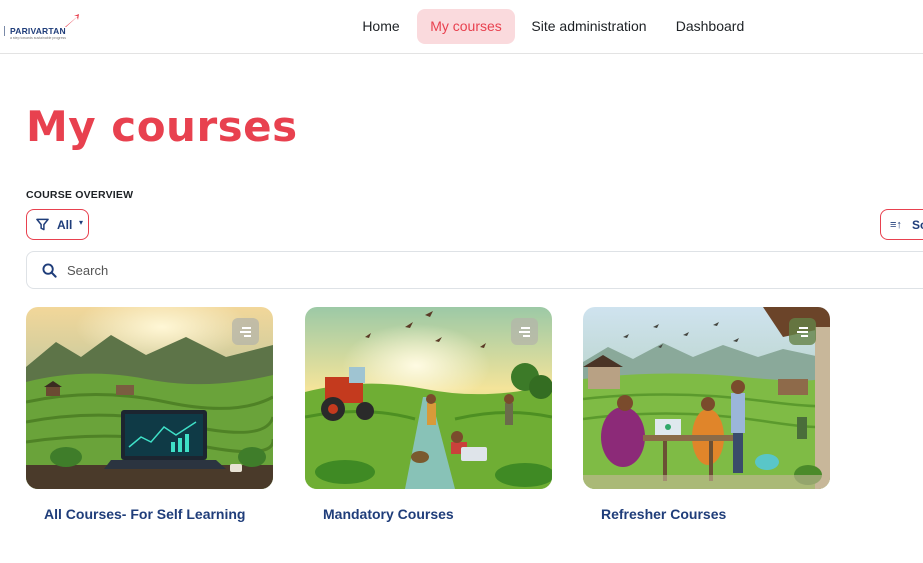 The height and width of the screenshot is (563, 923). Describe the element at coordinates (149, 398) in the screenshot. I see `farm-laptop-terraces-image` at that location.